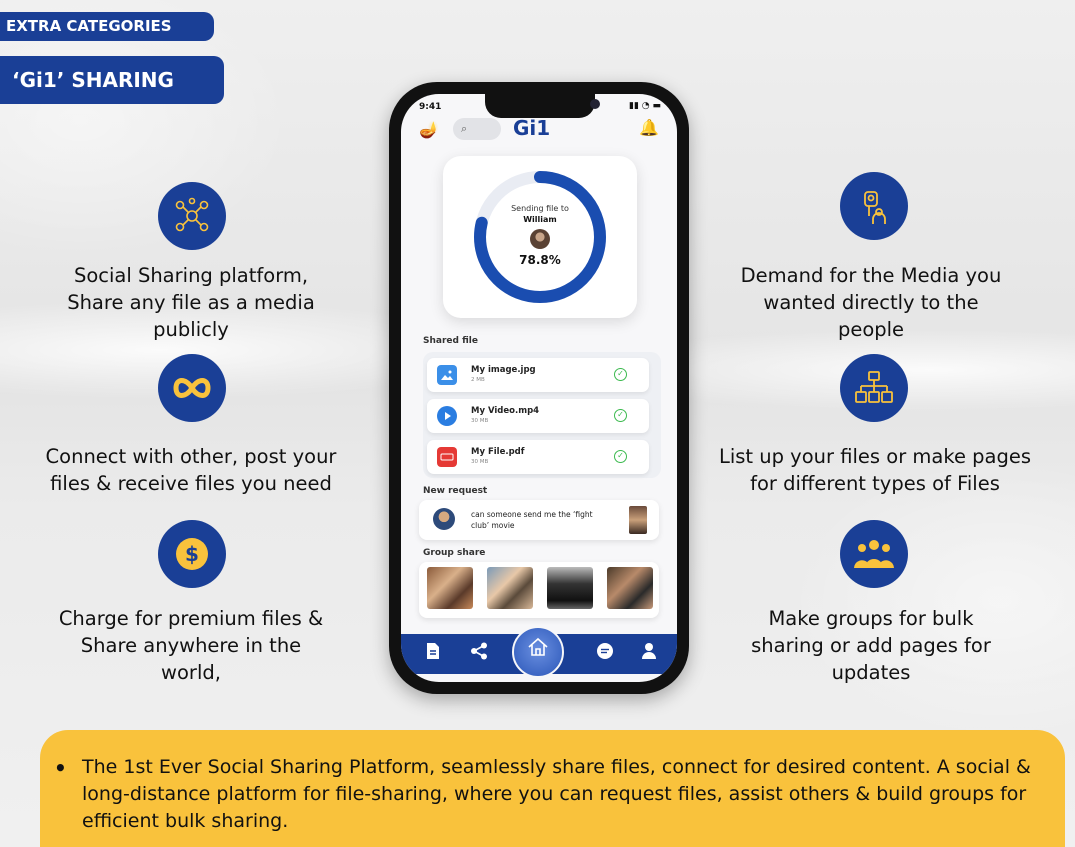 The image size is (1075, 847). What do you see at coordinates (107, 26) in the screenshot?
I see `extra-categories-tag: EXTRA CATEGORIES` at bounding box center [107, 26].